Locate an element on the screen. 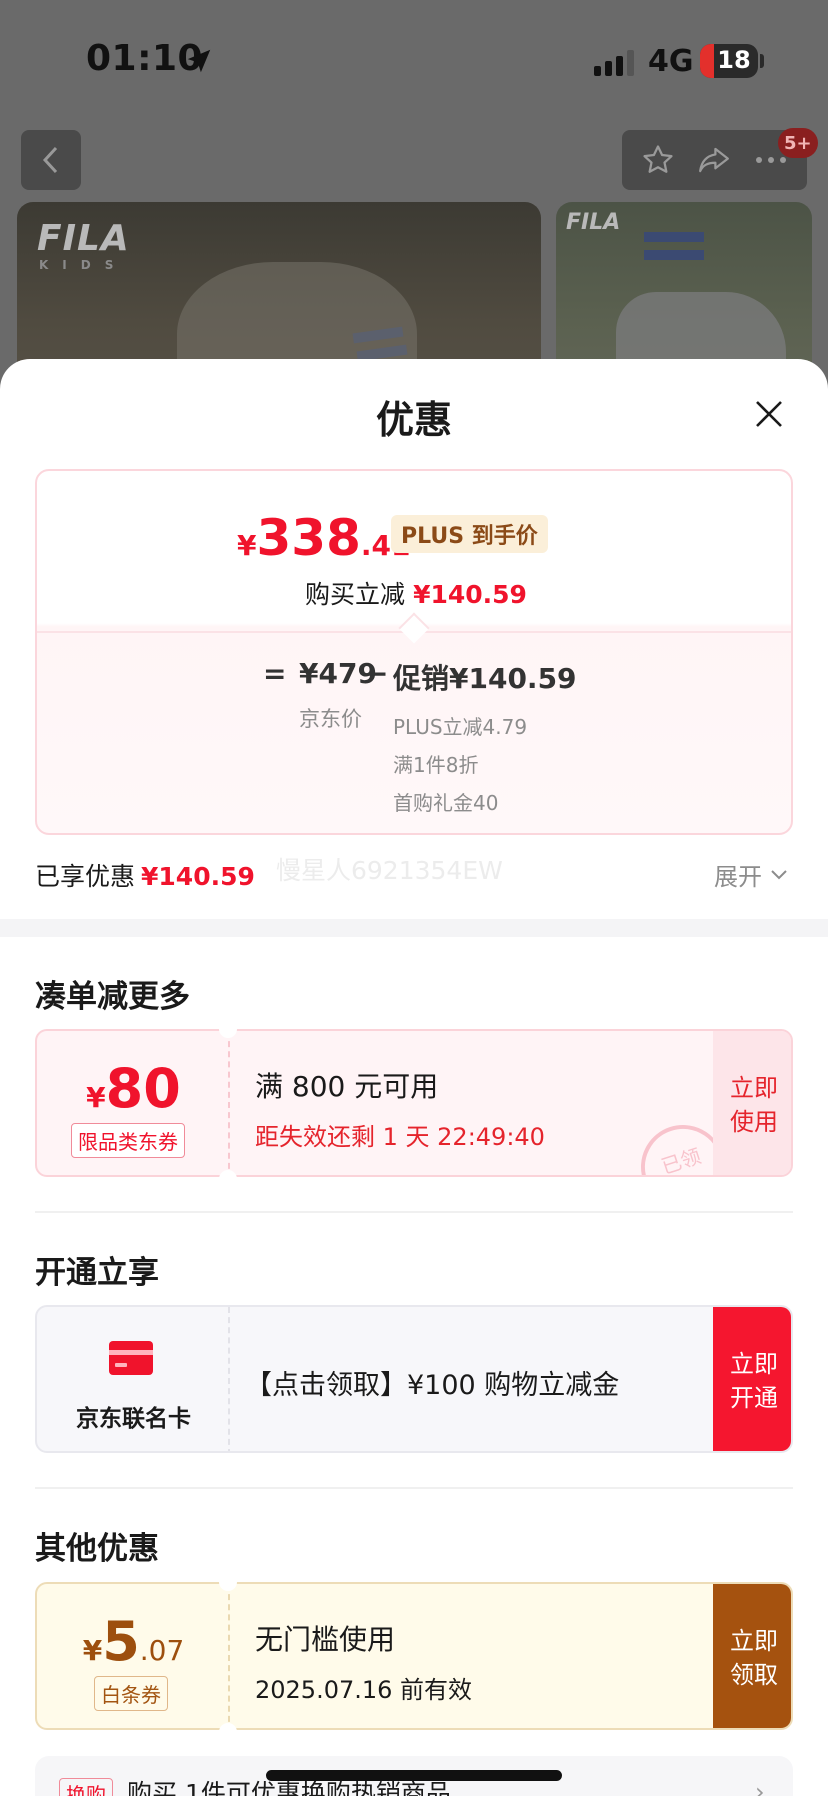  back-button is located at coordinates (51, 160).